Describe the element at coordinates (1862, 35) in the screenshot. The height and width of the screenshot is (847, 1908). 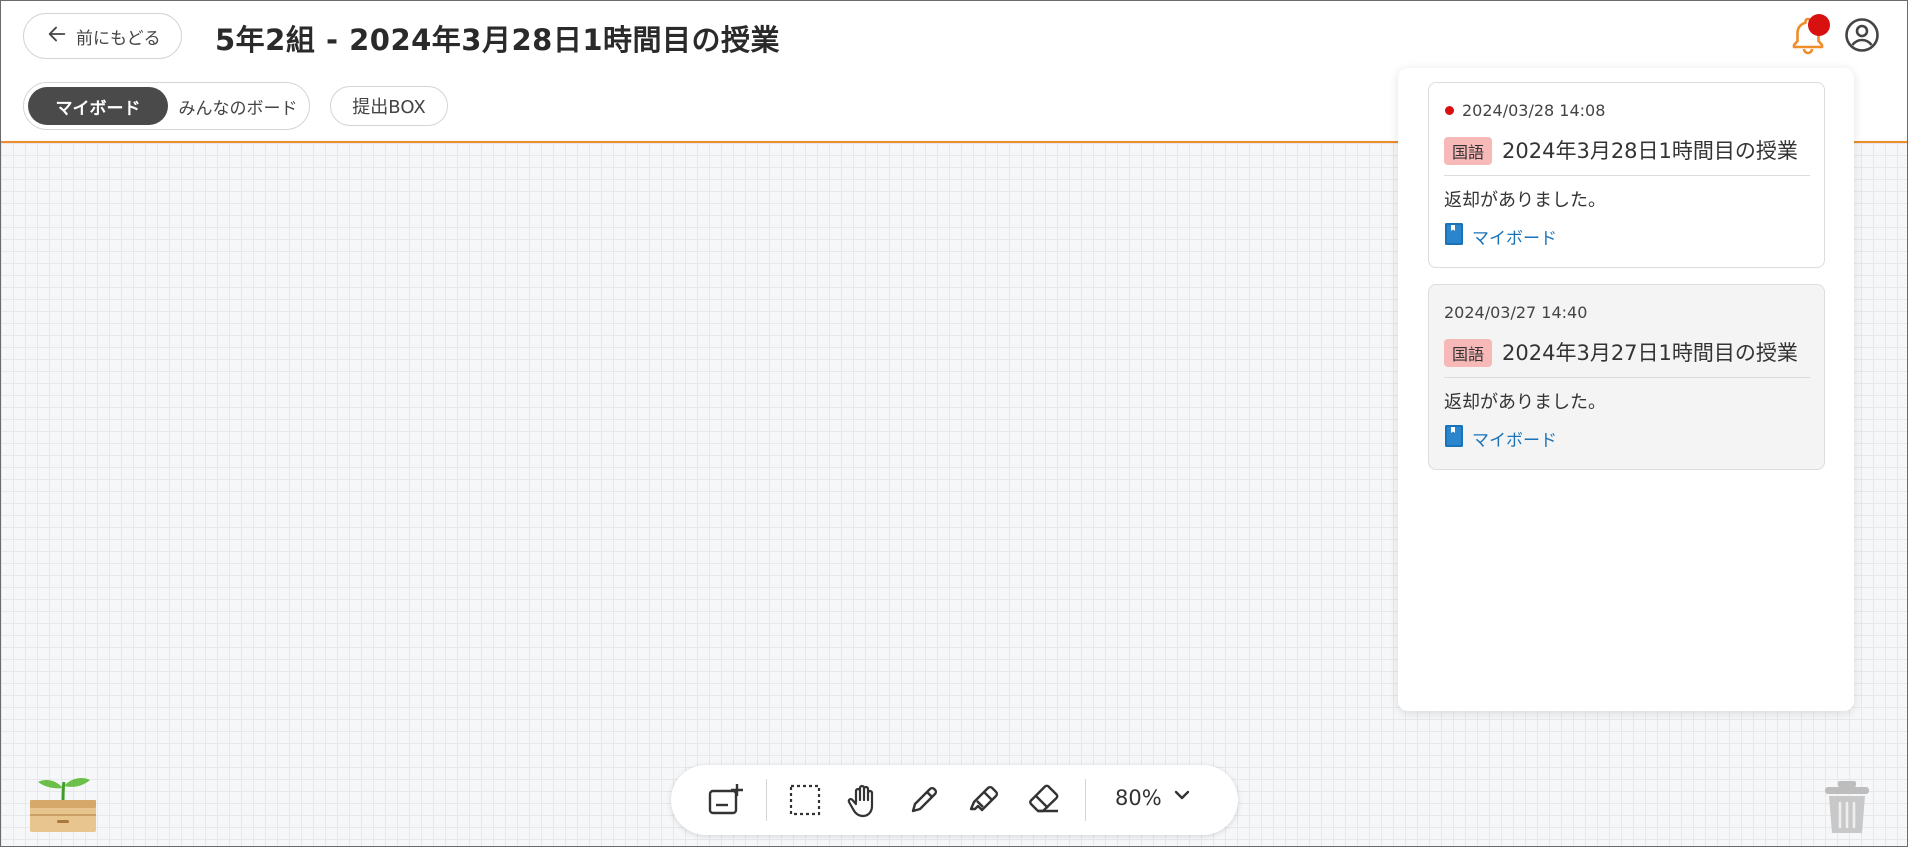
I see `account-icon` at that location.